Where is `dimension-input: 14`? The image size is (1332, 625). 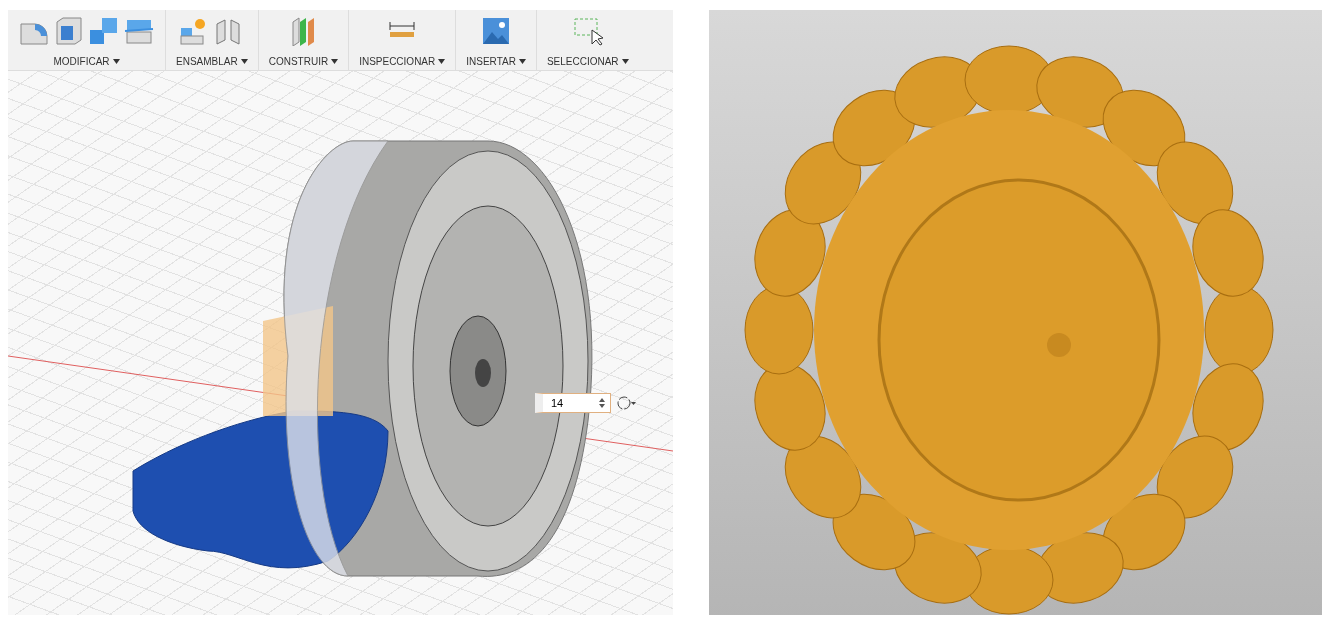
dimension-input: 14 is located at coordinates (573, 403).